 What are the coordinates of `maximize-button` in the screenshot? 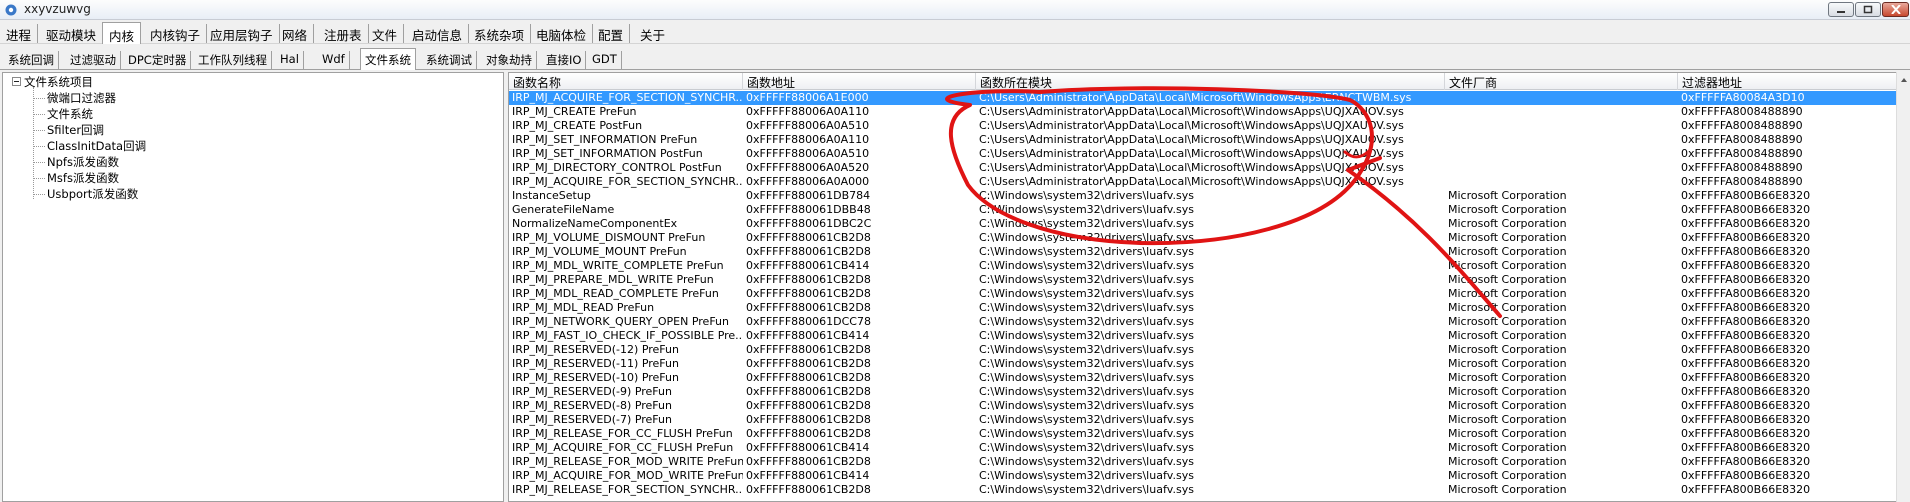 It's located at (1868, 9).